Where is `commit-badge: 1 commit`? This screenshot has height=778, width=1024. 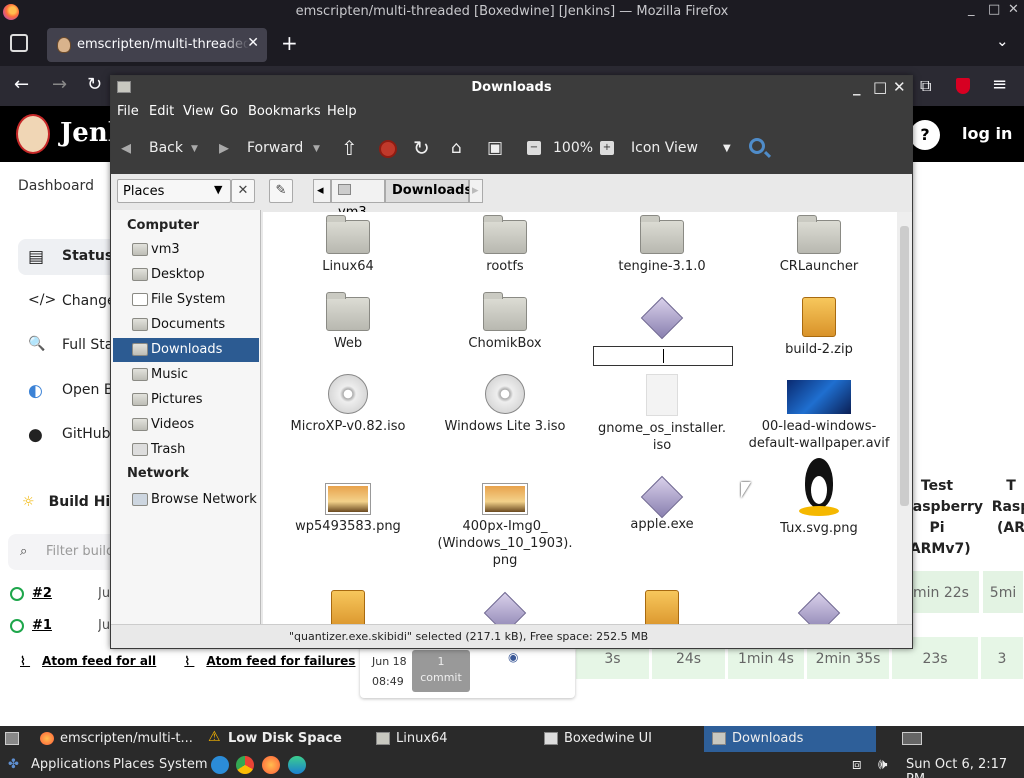 commit-badge: 1 commit is located at coordinates (441, 671).